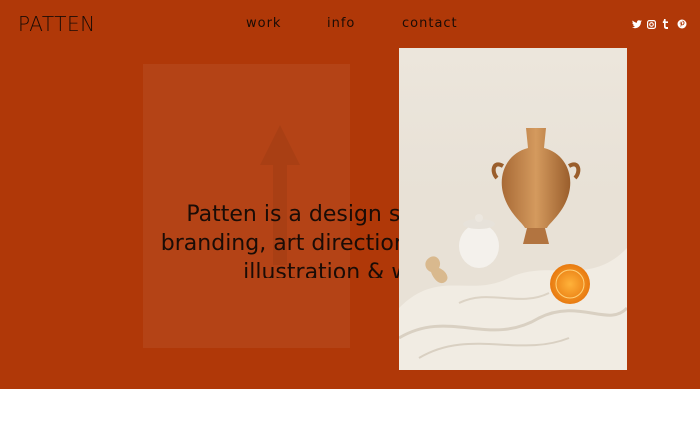 This screenshot has height=438, width=700. I want to click on instagram-icon, so click(652, 23).